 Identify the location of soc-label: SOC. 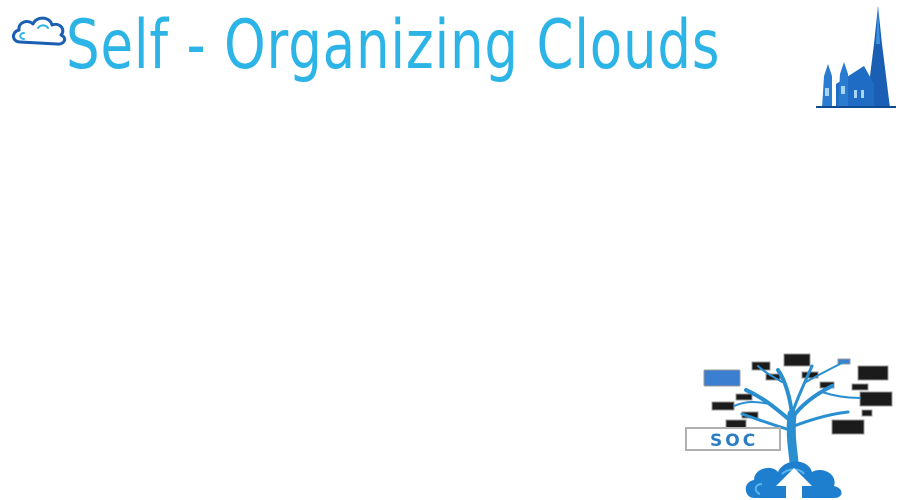
(734, 441).